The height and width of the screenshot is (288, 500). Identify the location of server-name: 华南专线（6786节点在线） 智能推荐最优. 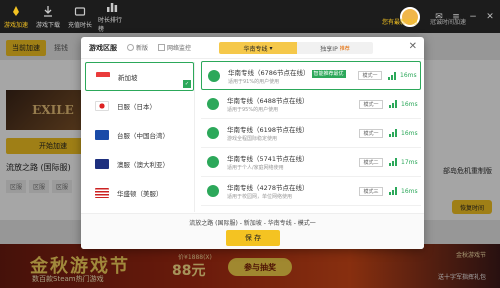
(293, 72).